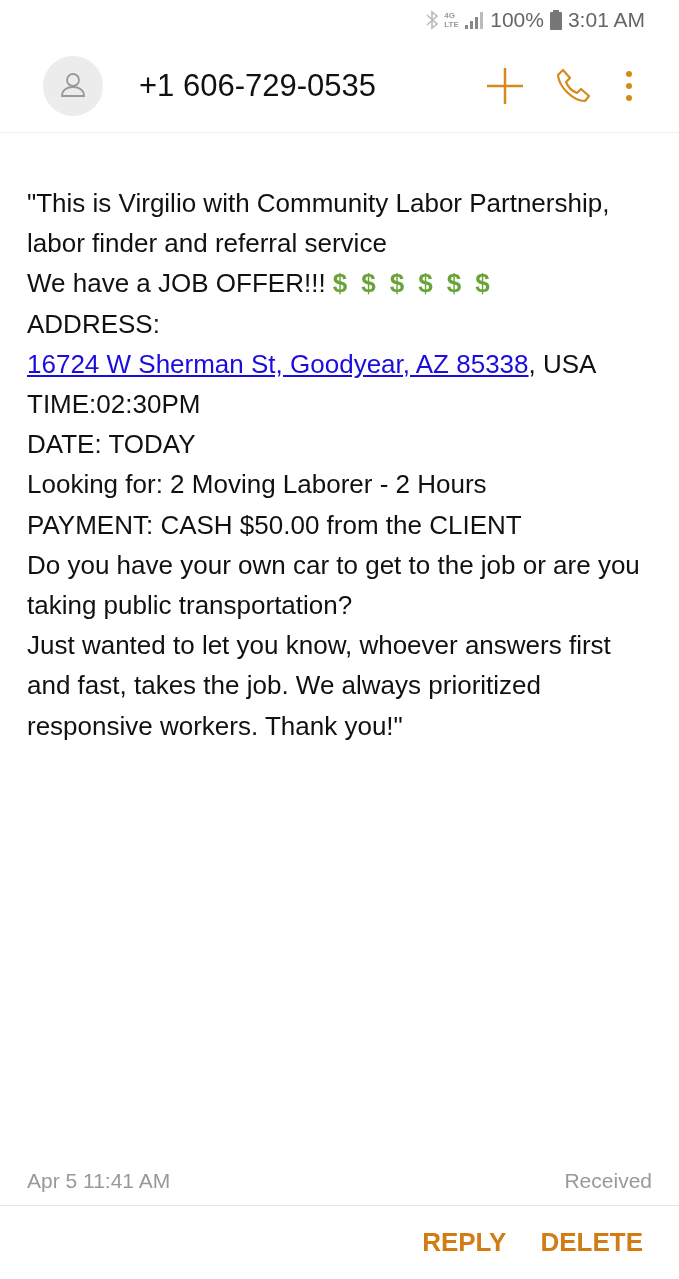 The image size is (679, 1279). Describe the element at coordinates (629, 86) in the screenshot. I see `more-options-icon` at that location.